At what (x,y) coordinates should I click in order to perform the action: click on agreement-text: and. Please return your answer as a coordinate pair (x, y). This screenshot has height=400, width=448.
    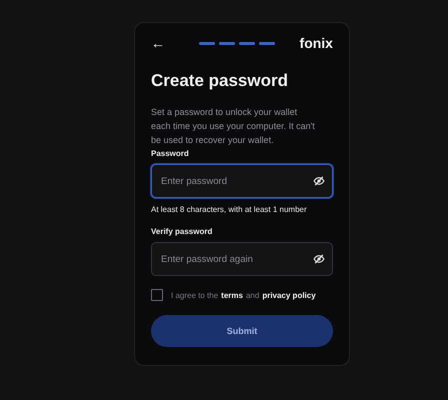
    Looking at the image, I should click on (253, 295).